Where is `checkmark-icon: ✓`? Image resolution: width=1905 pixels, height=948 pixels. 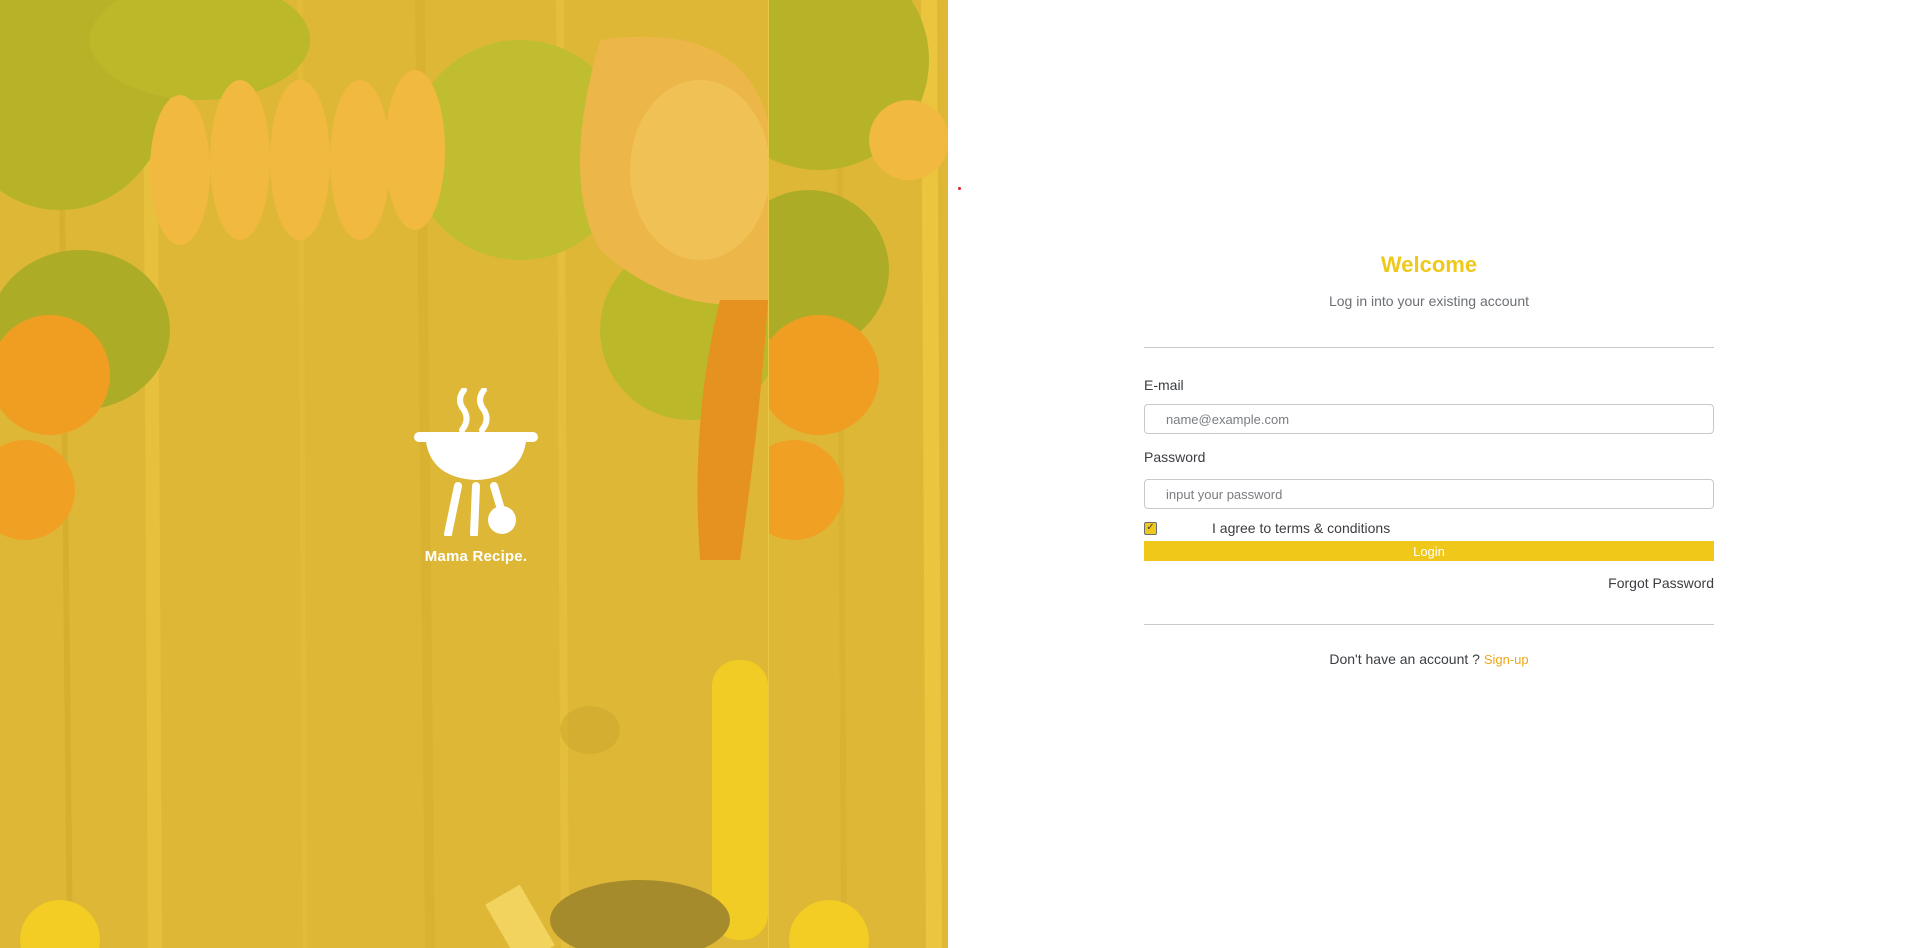
checkmark-icon: ✓ is located at coordinates (1150, 527).